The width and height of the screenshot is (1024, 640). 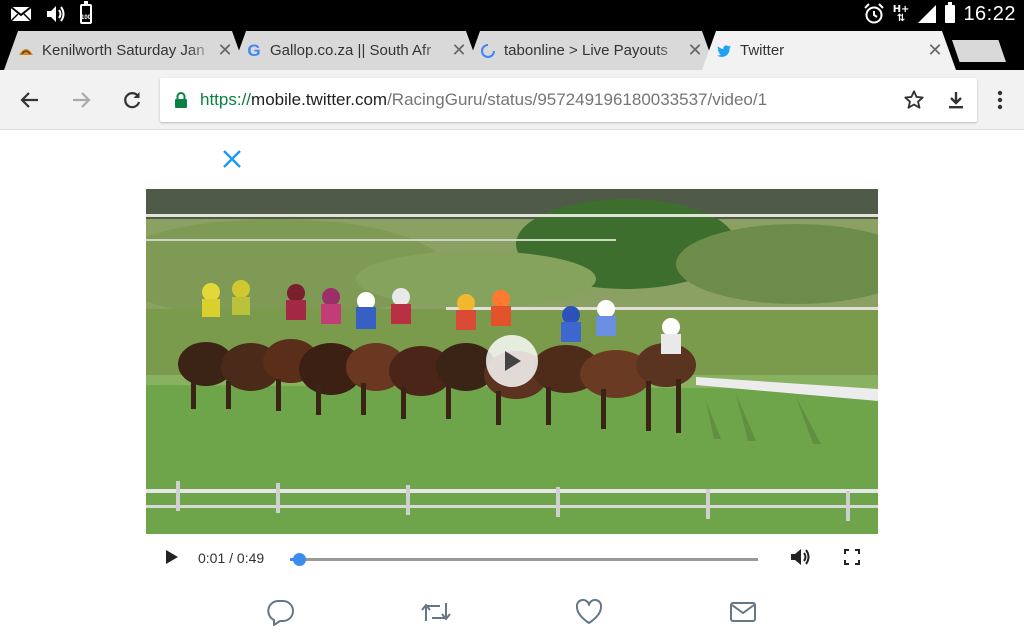 I want to click on download-icon, so click(x=956, y=100).